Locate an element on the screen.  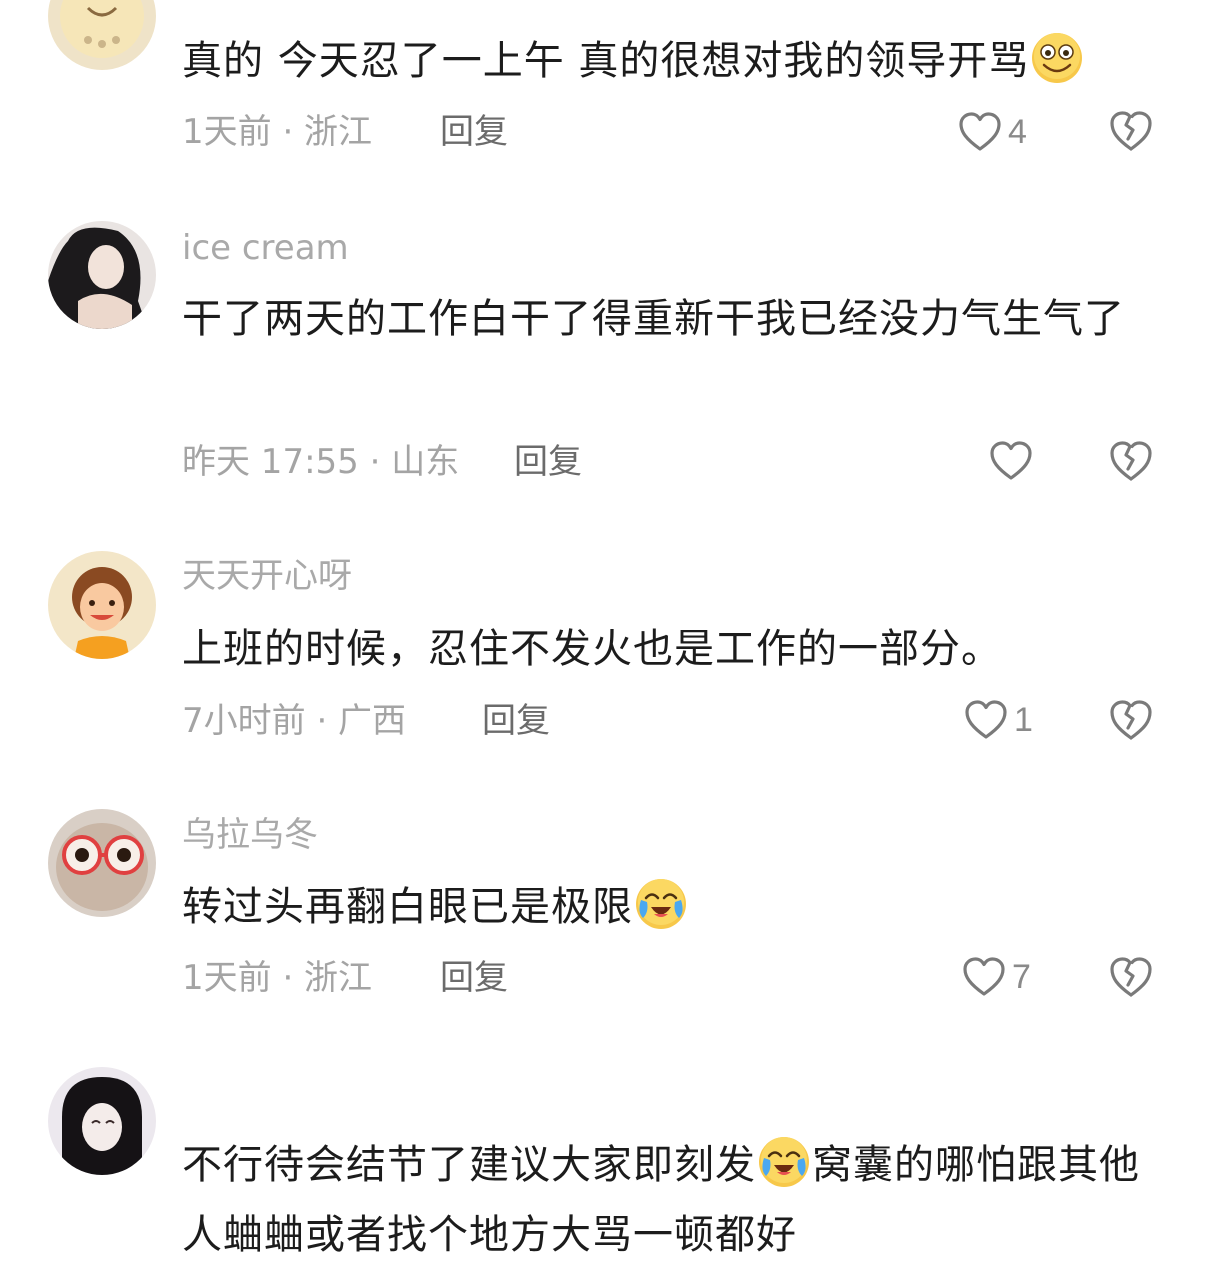
like-button is located at coordinates (1011, 461).